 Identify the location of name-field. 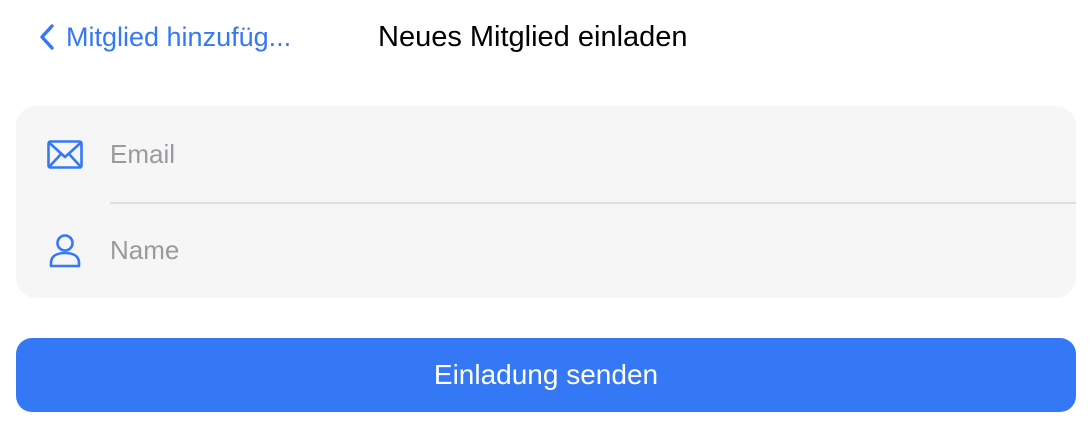
(580, 250).